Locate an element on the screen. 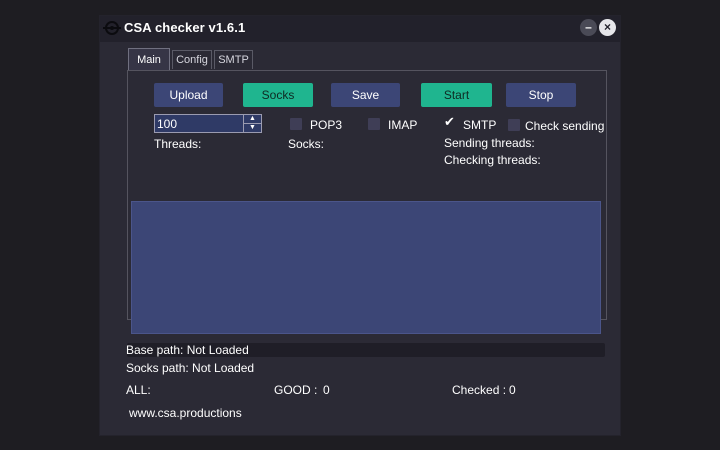 This screenshot has height=450, width=720. threads-label: Threads: is located at coordinates (178, 144).